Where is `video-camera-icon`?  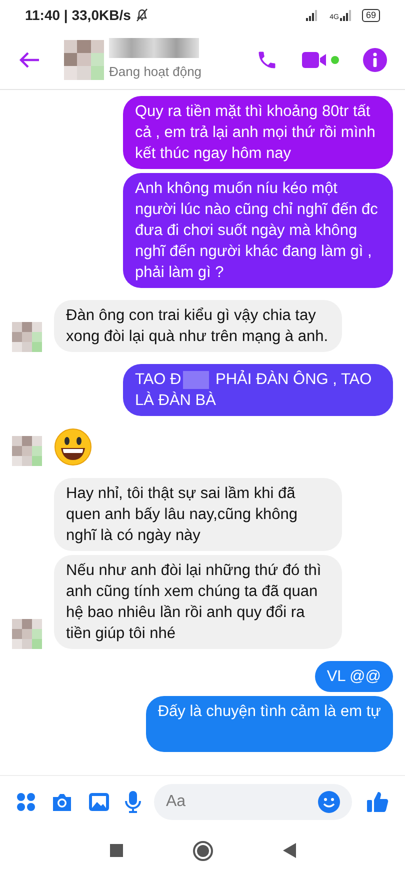
video-camera-icon is located at coordinates (315, 59).